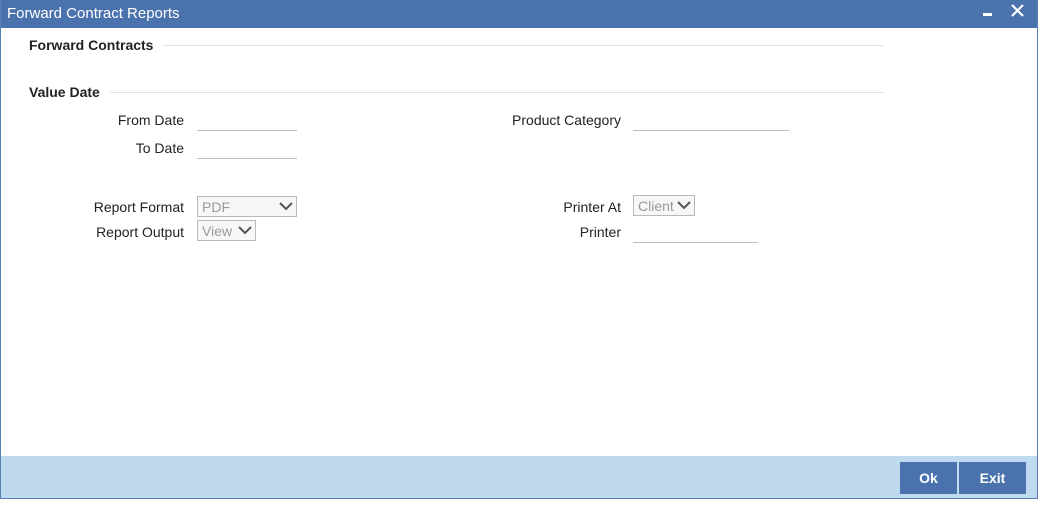 The width and height of the screenshot is (1038, 508). Describe the element at coordinates (566, 120) in the screenshot. I see `product-category-label: Product Category` at that location.